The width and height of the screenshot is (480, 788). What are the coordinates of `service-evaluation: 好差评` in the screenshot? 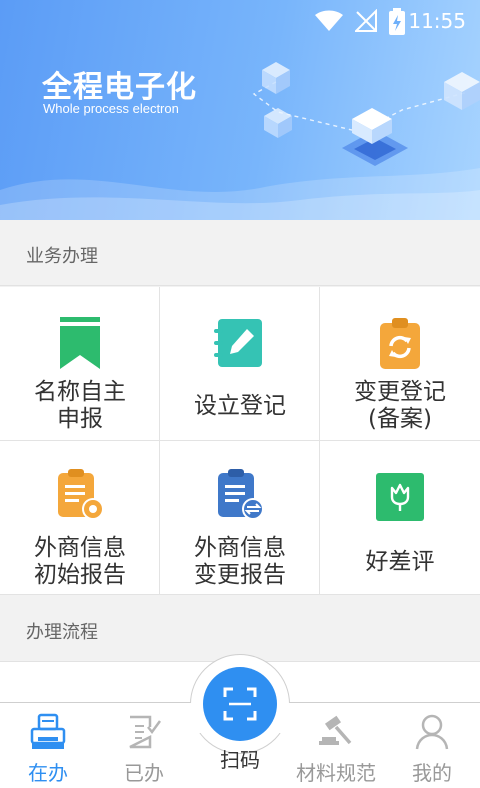 It's located at (400, 518).